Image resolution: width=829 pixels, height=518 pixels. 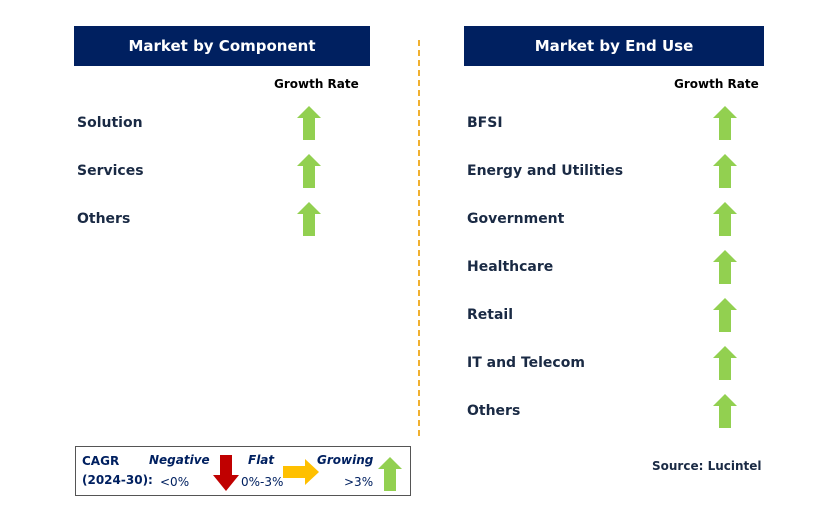 What do you see at coordinates (101, 461) in the screenshot?
I see `legend-cagr: CAGR` at bounding box center [101, 461].